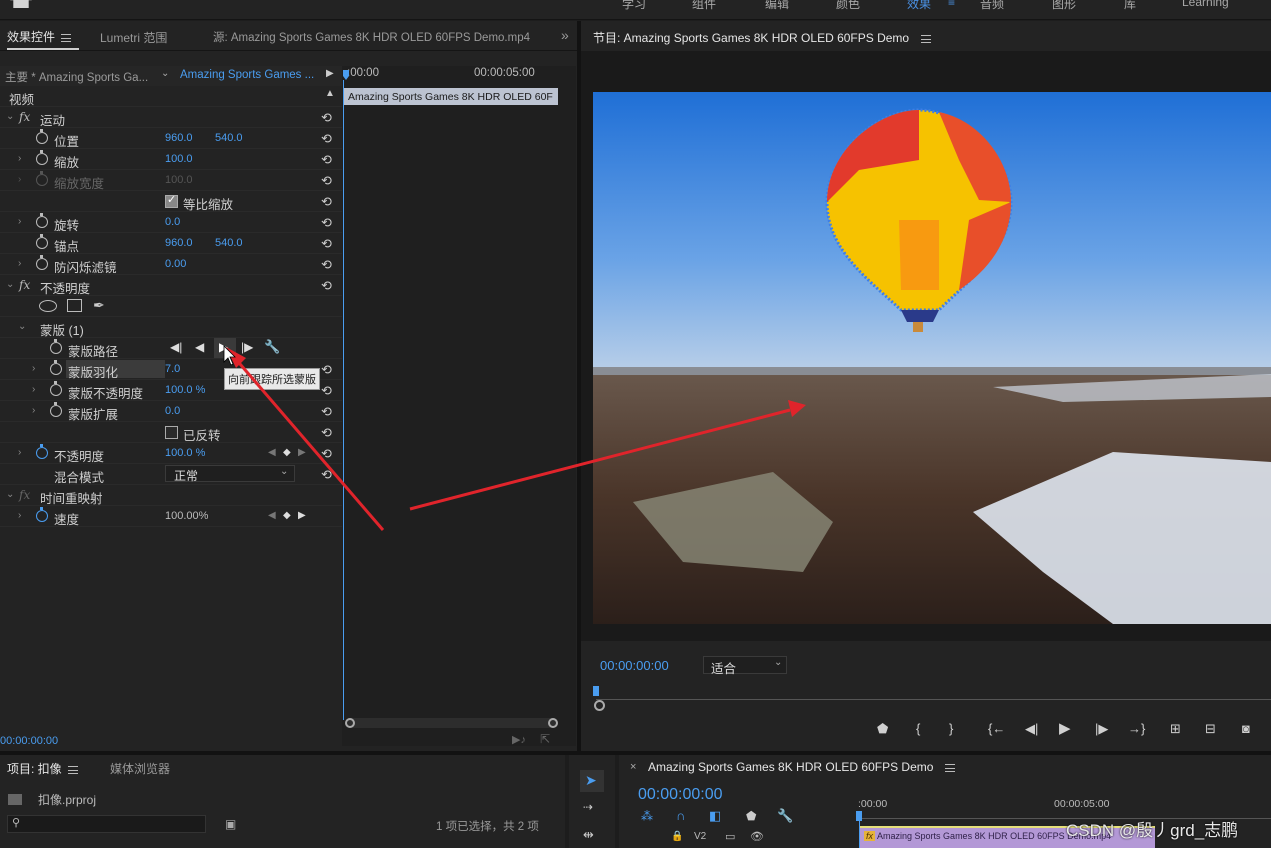 The height and width of the screenshot is (848, 1271). What do you see at coordinates (797, 408) in the screenshot?
I see `annotation-arrow-2-head` at bounding box center [797, 408].